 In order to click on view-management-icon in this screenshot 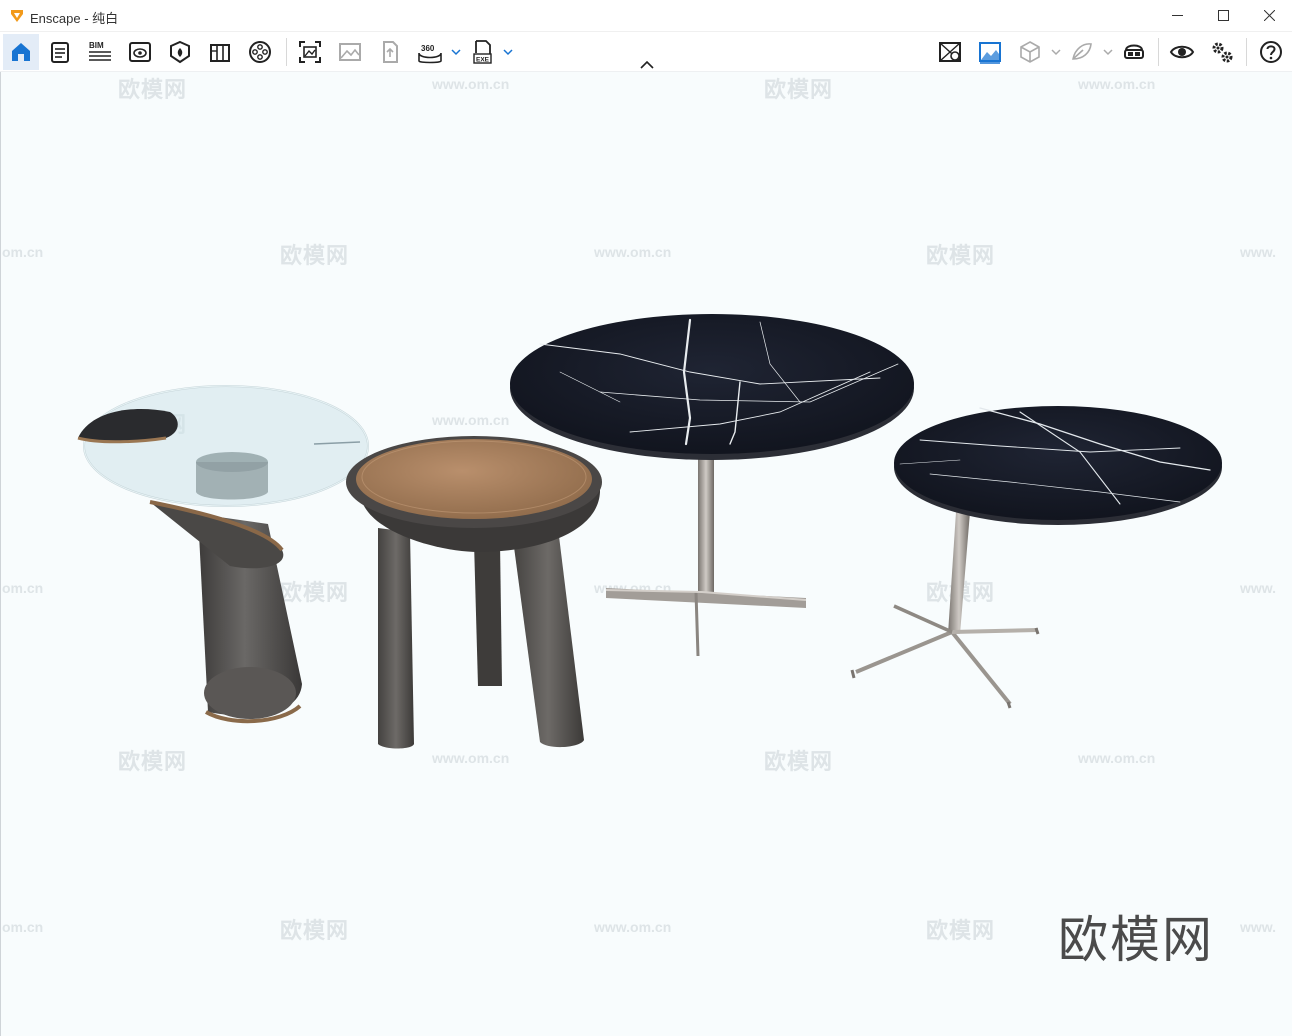, I will do `click(140, 52)`.